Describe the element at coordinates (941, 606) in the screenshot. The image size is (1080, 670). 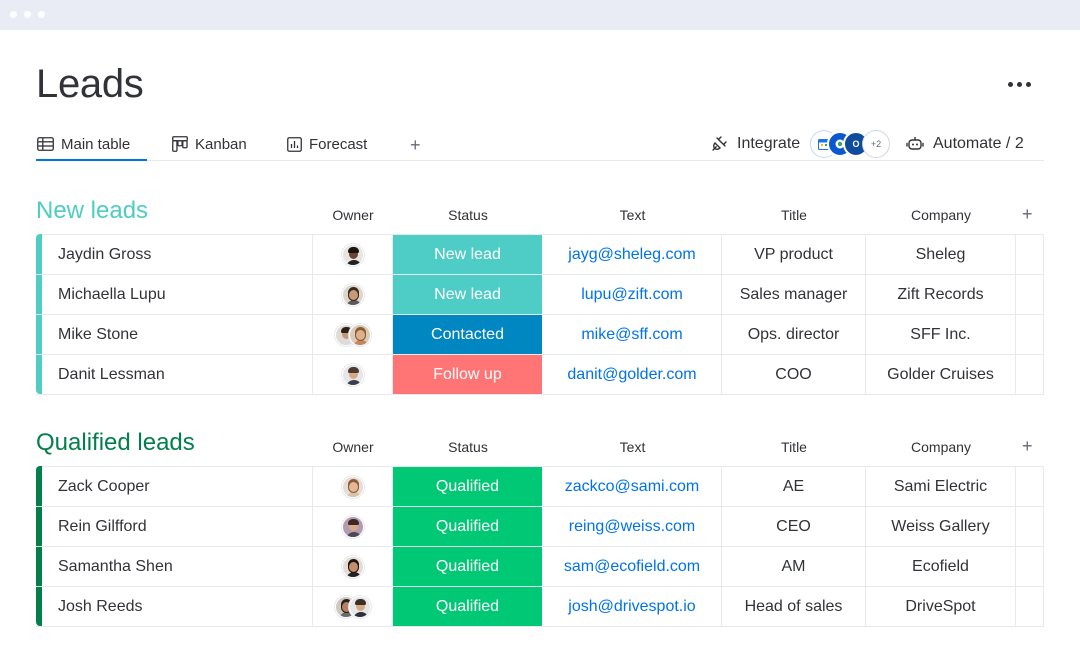
I see `company-cell: DriveSpot` at that location.